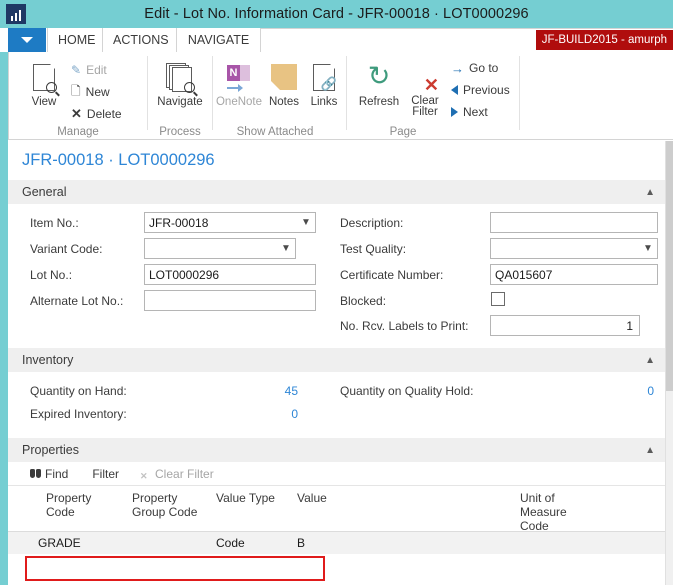 Image resolution: width=673 pixels, height=585 pixels. Describe the element at coordinates (431, 85) in the screenshot. I see `clear-filter-funnel-x-icon: ✕` at that location.